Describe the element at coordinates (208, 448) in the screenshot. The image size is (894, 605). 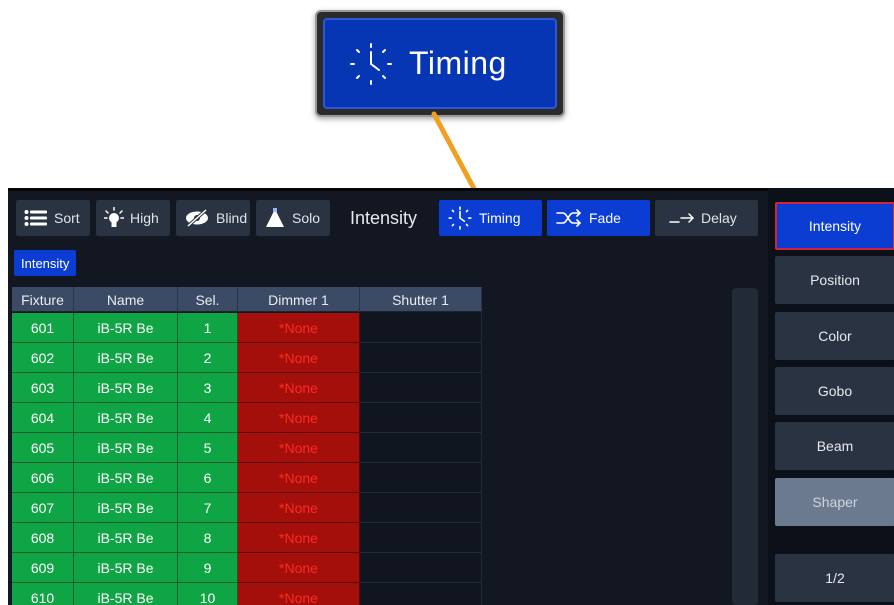
I see `sel-cell: 5` at that location.